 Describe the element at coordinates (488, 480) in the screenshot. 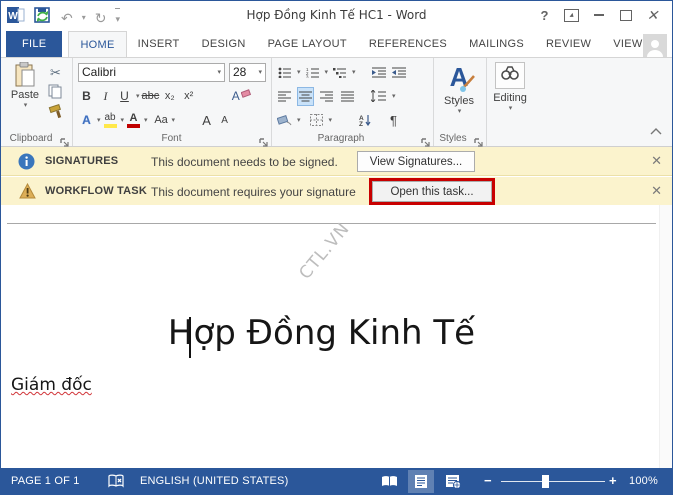

I see `zoom-out-button: −` at that location.